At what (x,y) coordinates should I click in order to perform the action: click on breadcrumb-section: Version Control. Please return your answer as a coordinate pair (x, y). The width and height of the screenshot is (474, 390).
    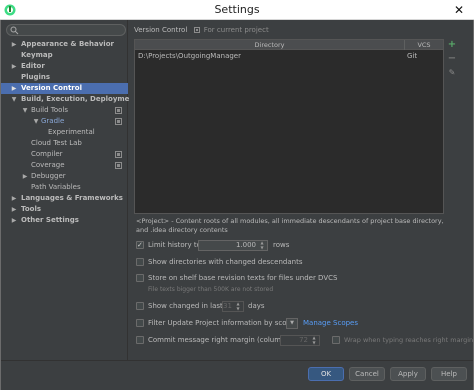
    Looking at the image, I should click on (161, 30).